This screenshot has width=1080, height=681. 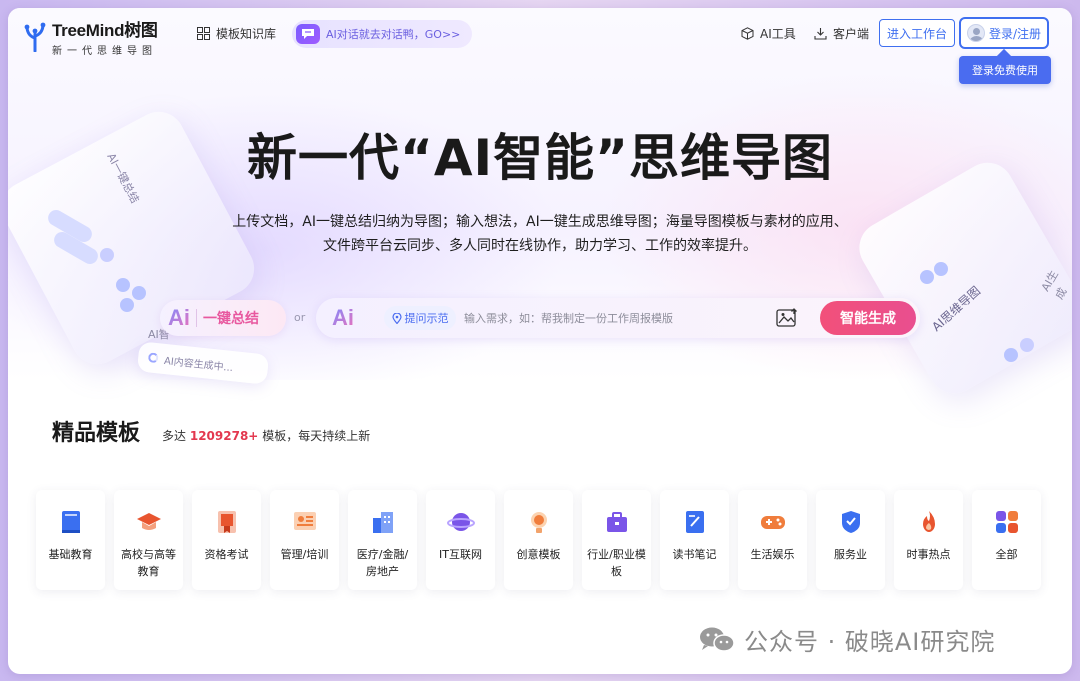 What do you see at coordinates (778, 34) in the screenshot?
I see `nav-ai-tools-label: AI工具` at bounding box center [778, 34].